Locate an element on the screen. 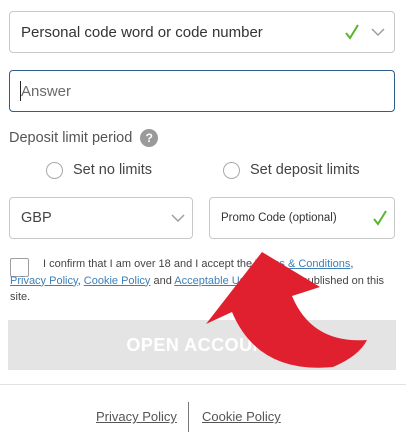 This screenshot has width=406, height=438. deposit-limit-title: Deposit limit period is located at coordinates (71, 138).